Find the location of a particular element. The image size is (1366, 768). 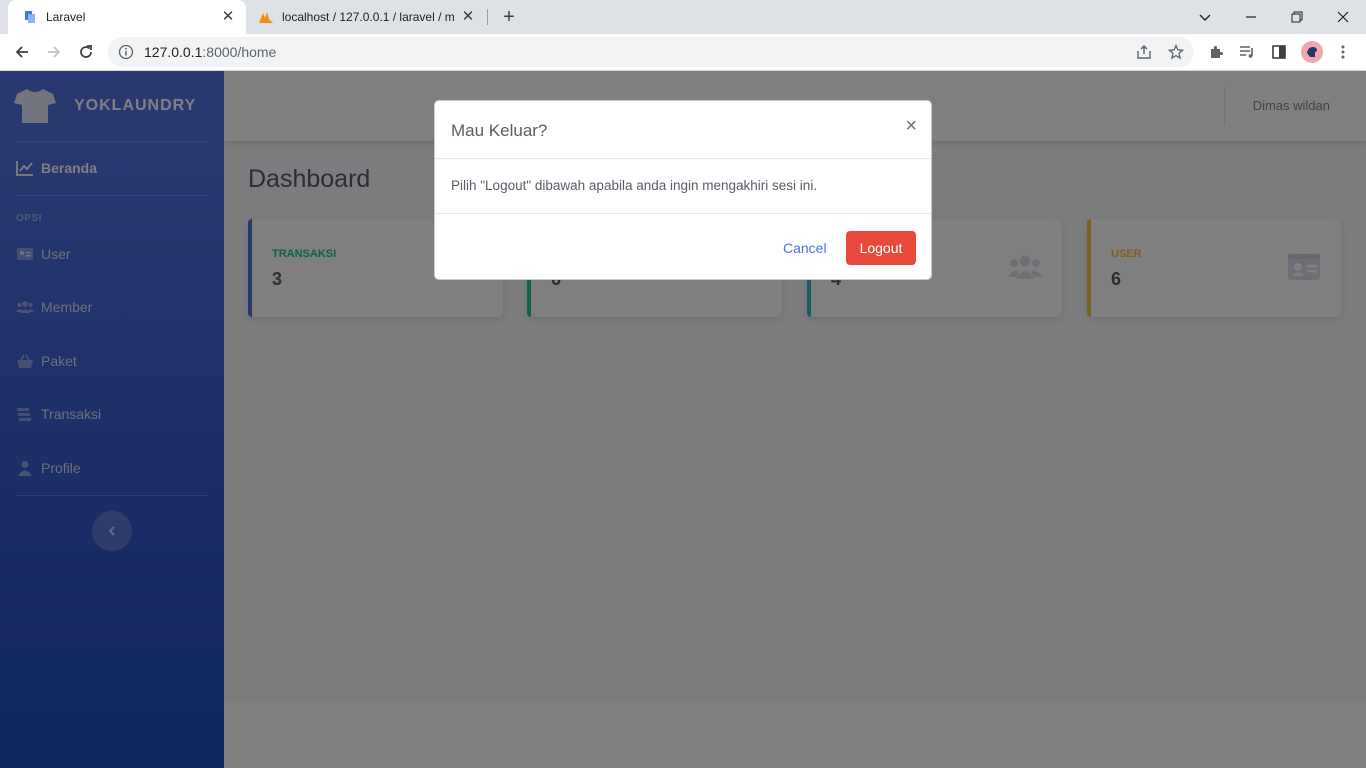

close-window-button is located at coordinates (1343, 17).